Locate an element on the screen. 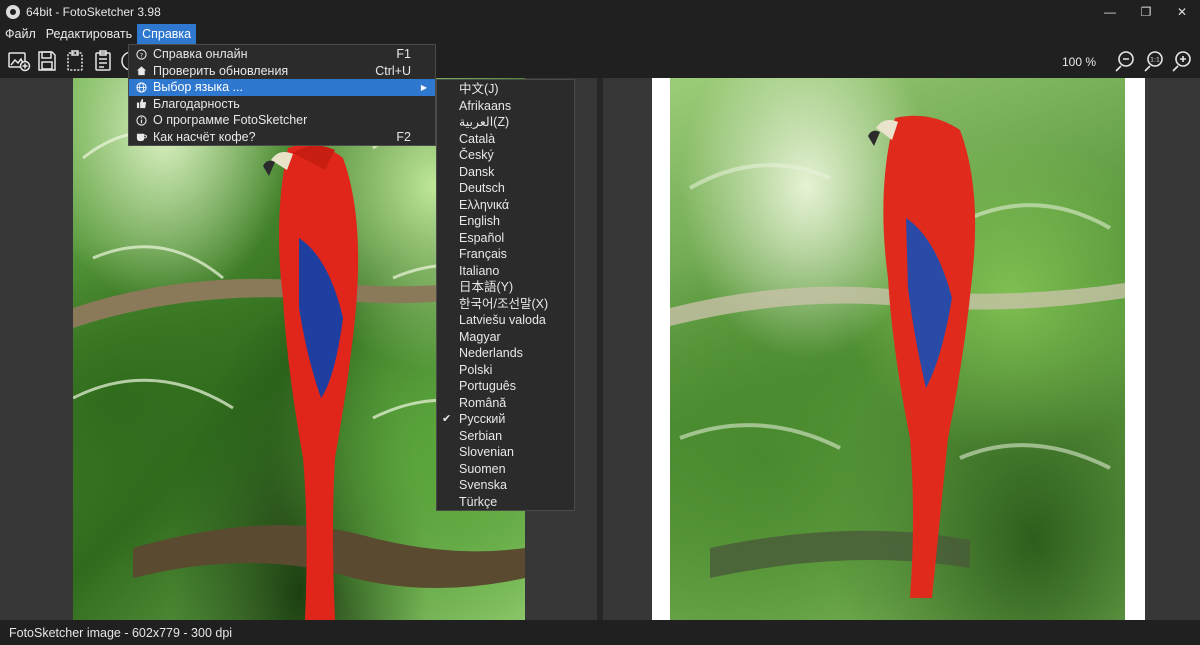 This screenshot has height=645, width=1200. home-icon is located at coordinates (141, 70).